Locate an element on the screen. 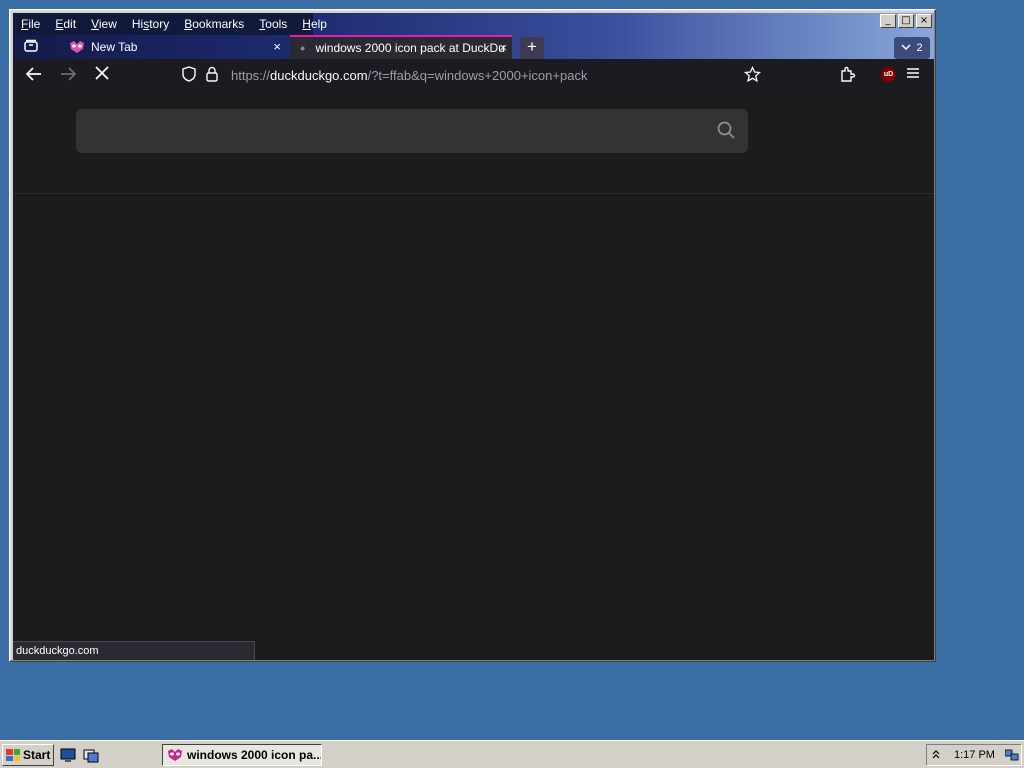  status-bar: duckduckgo.com is located at coordinates (134, 650).